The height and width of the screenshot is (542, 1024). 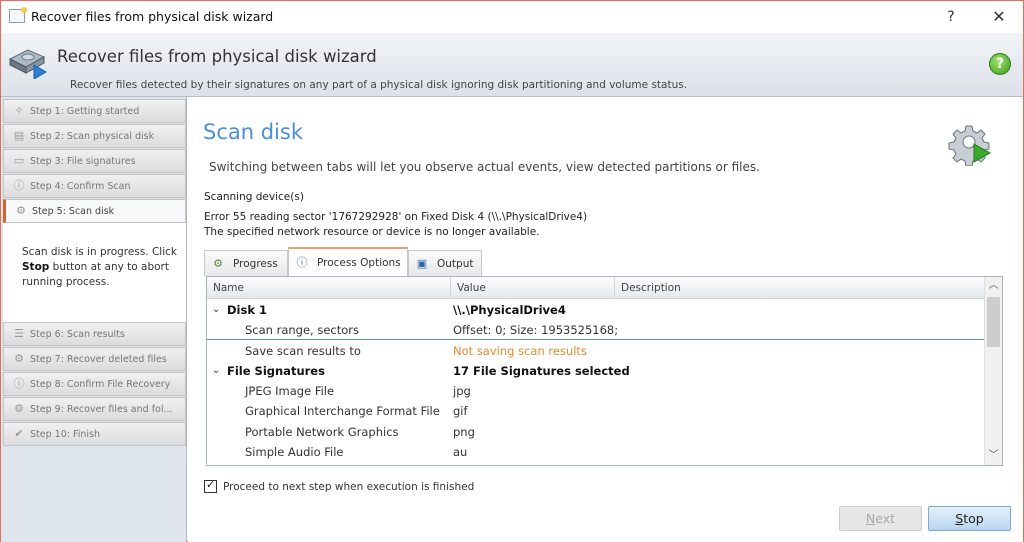 I want to click on step-label: Step 1: Getting started, so click(x=85, y=111).